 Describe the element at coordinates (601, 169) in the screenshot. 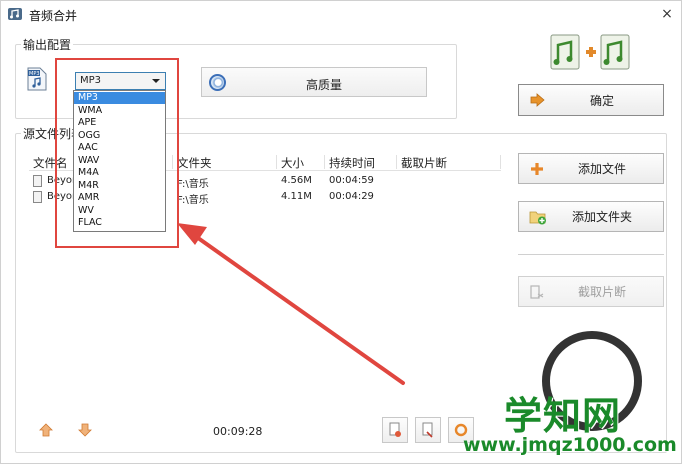

I see `add-file-label: 添加文件` at that location.